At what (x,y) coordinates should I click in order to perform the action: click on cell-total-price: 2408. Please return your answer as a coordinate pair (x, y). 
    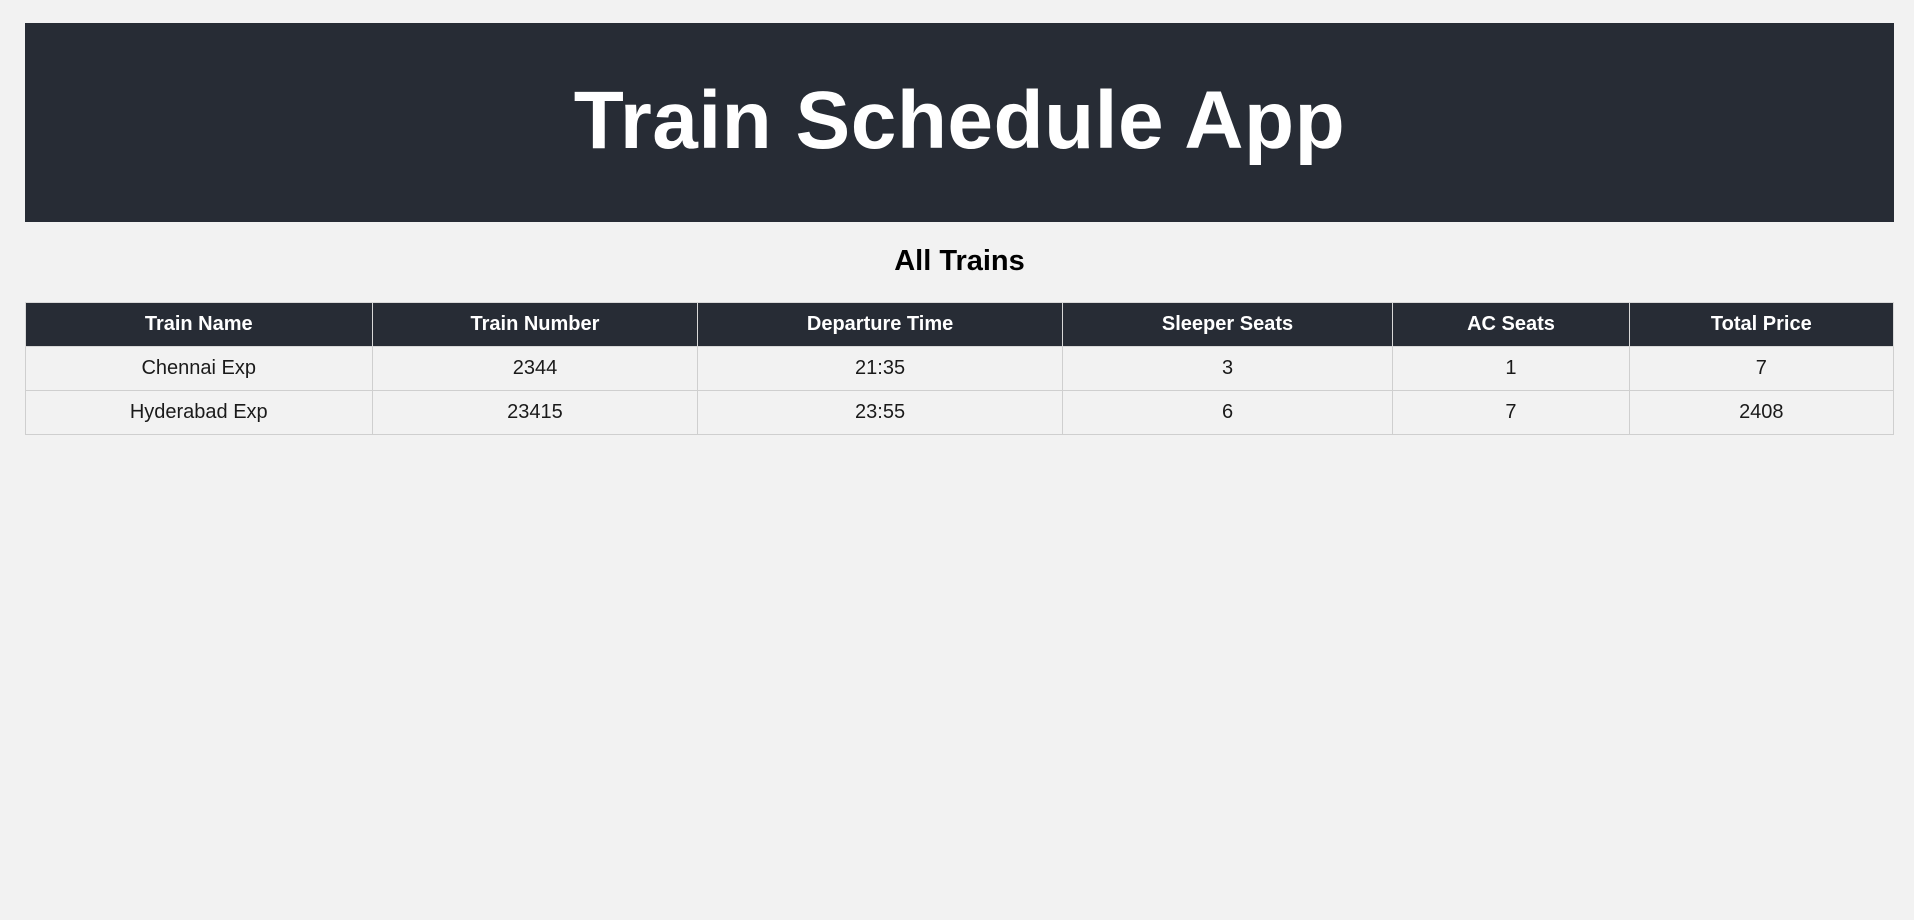
    Looking at the image, I should click on (1761, 412).